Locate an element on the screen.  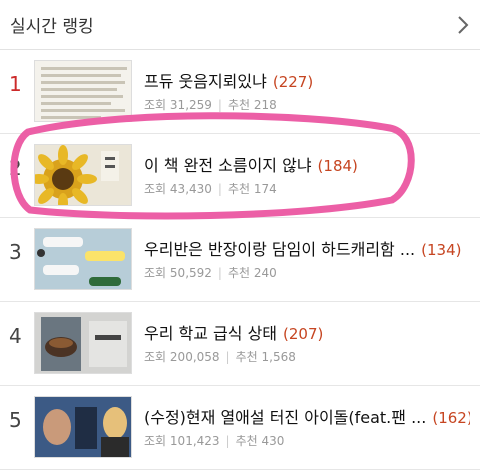
rank-number: 5 is located at coordinates (15, 420).